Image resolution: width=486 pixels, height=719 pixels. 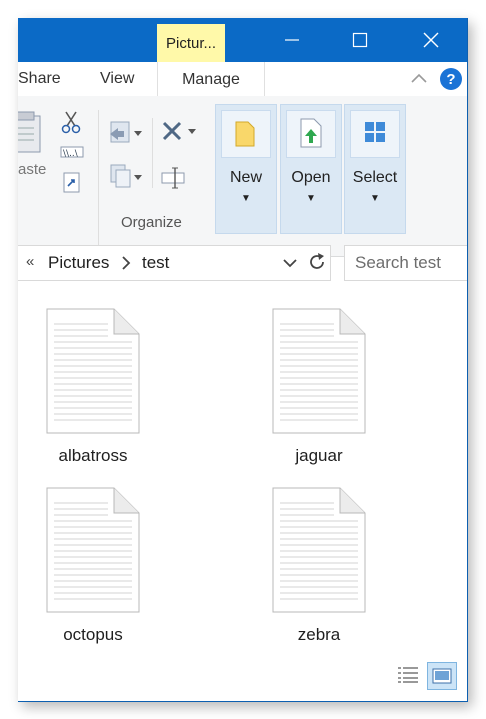 What do you see at coordinates (126, 263) in the screenshot?
I see `breadcrumb-separator-icon` at bounding box center [126, 263].